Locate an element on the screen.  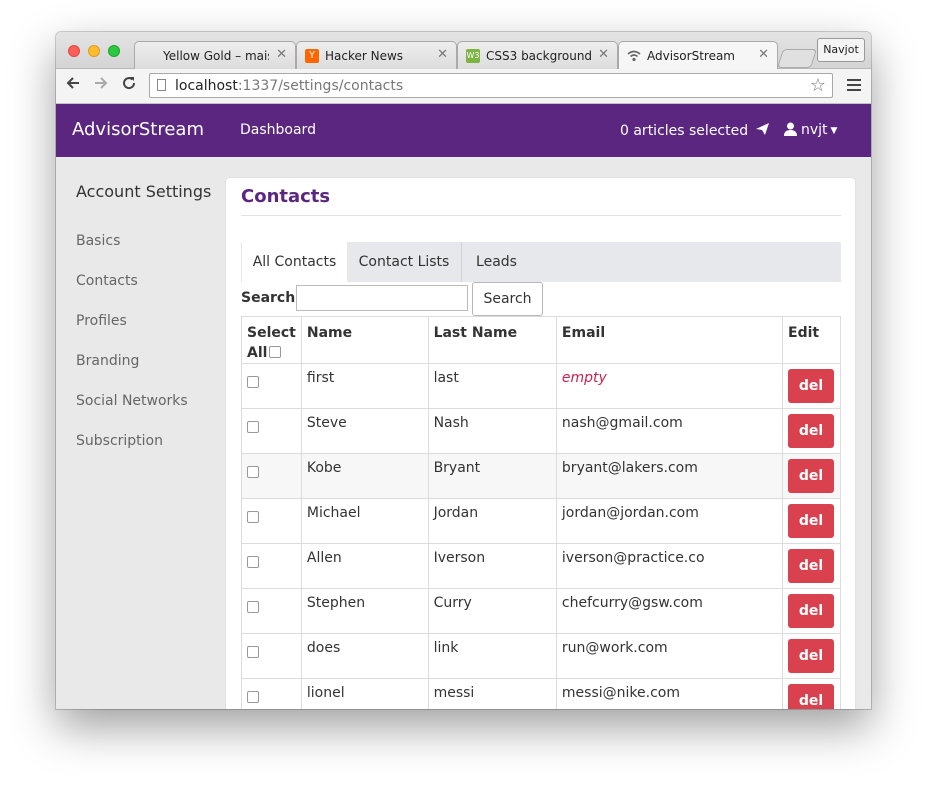
user-menu: nvjt ▼ is located at coordinates (810, 131).